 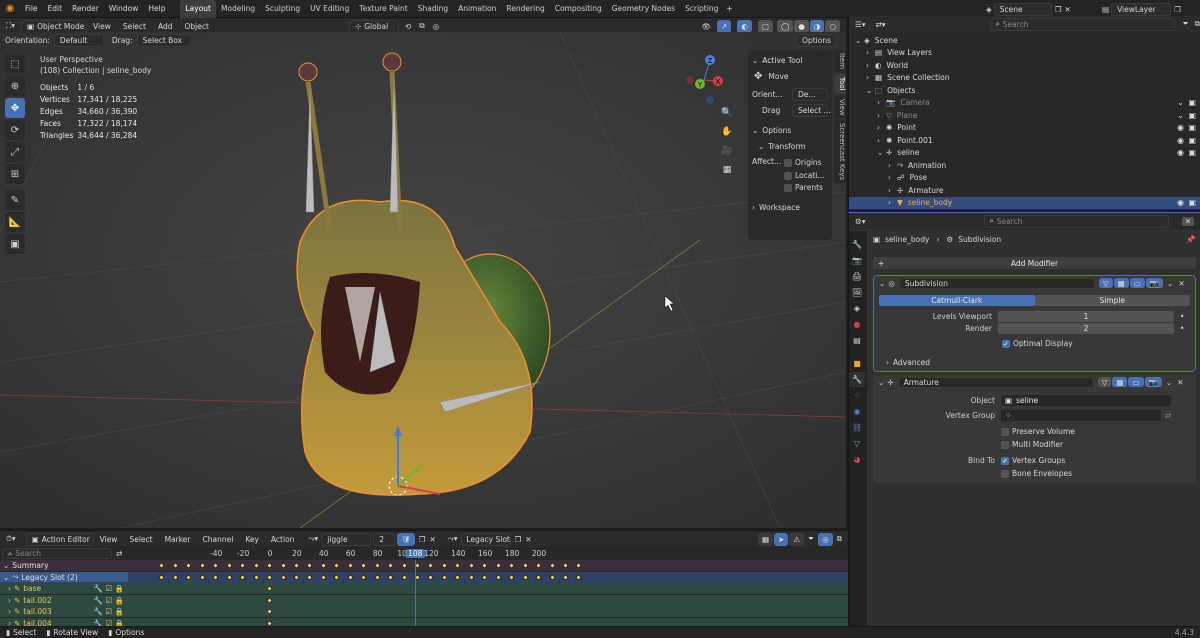 What do you see at coordinates (163, 40) in the screenshot?
I see `drag-dropdown: Select Box` at bounding box center [163, 40].